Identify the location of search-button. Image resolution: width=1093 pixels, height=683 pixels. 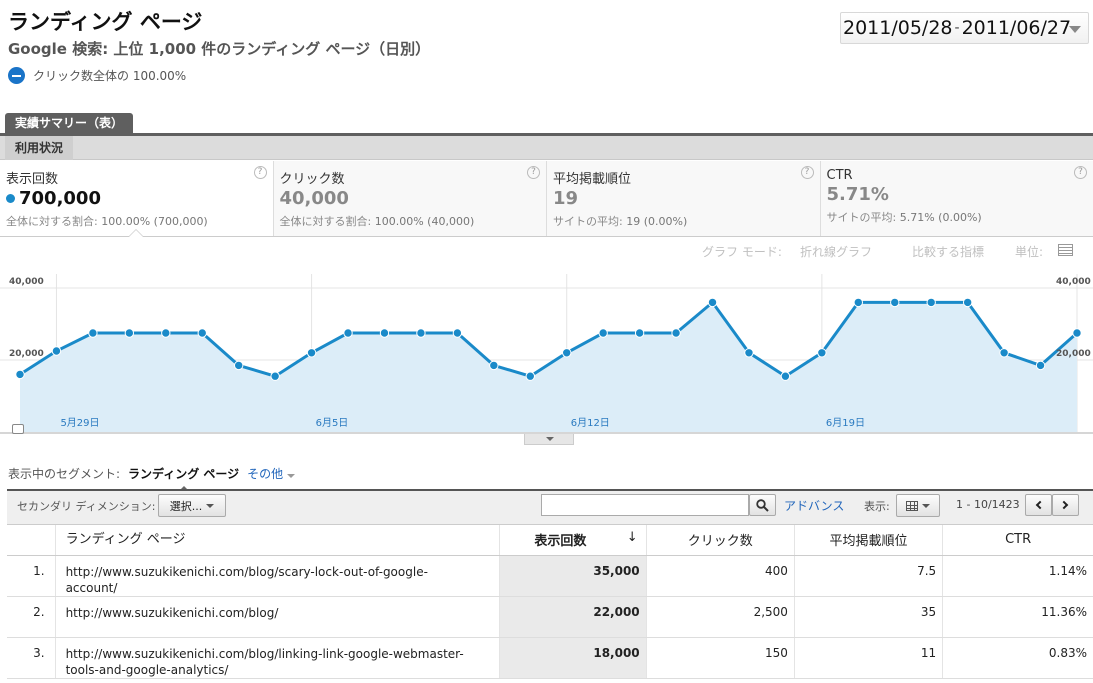
(762, 505).